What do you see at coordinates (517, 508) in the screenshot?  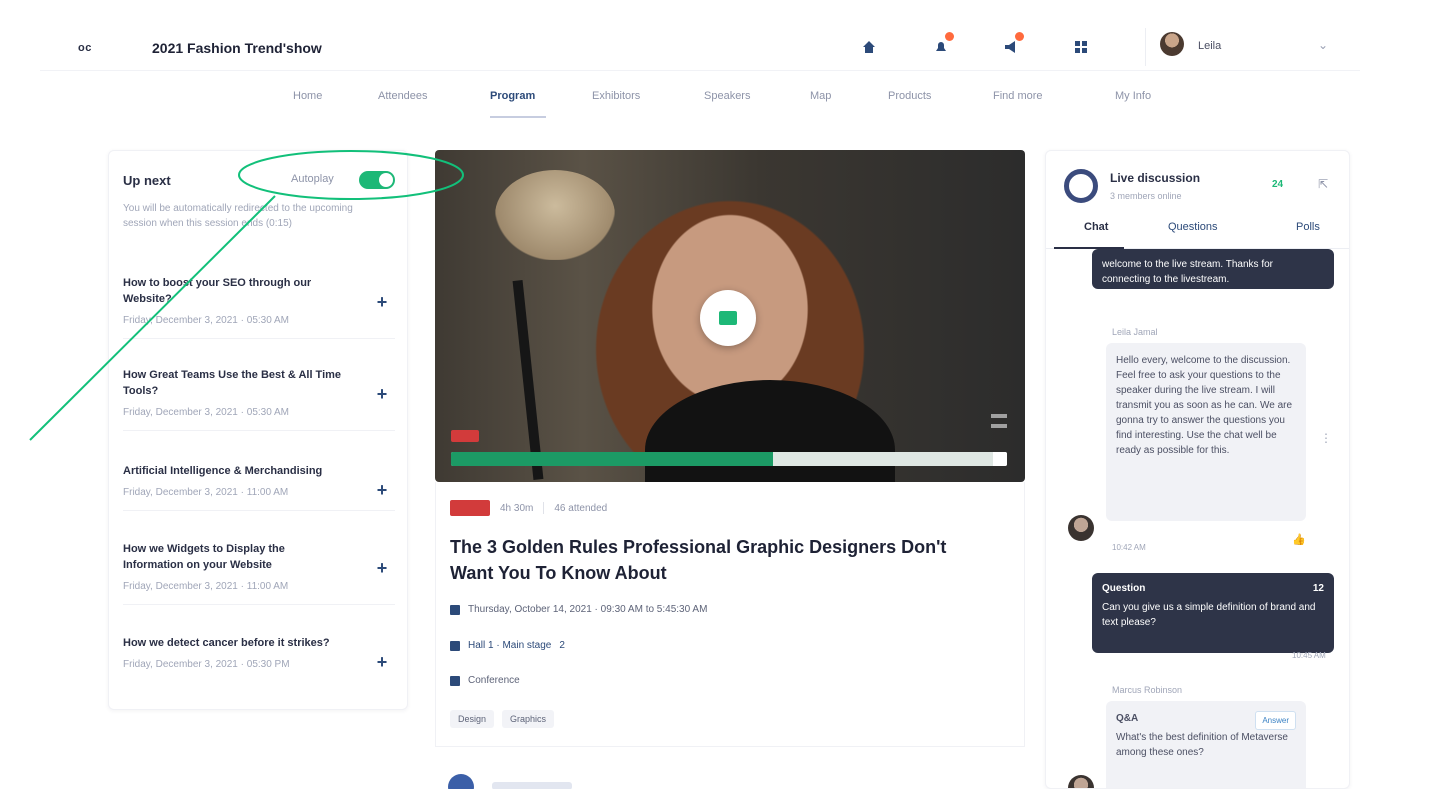 I see `session-duration: 4h 30m` at bounding box center [517, 508].